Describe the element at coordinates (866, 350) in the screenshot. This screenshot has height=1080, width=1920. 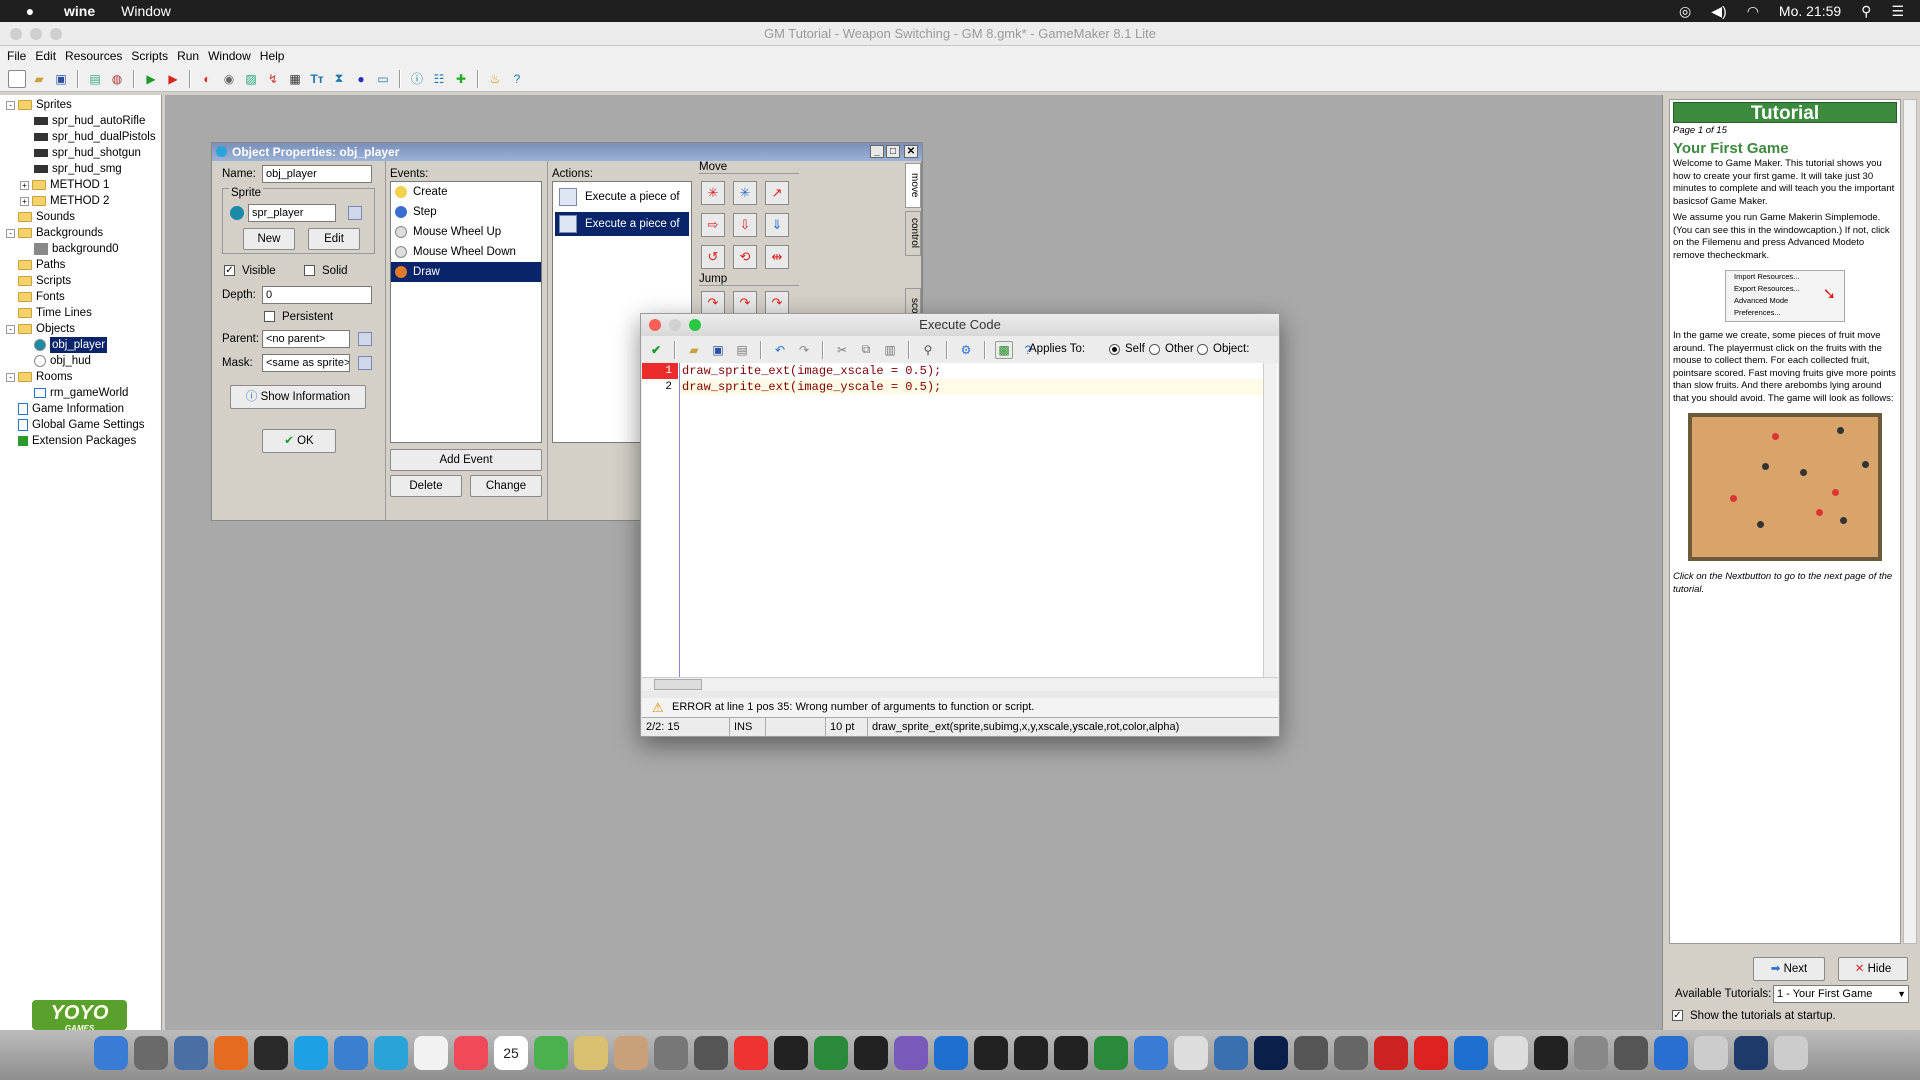
I see `copy-icon: ⧉` at that location.